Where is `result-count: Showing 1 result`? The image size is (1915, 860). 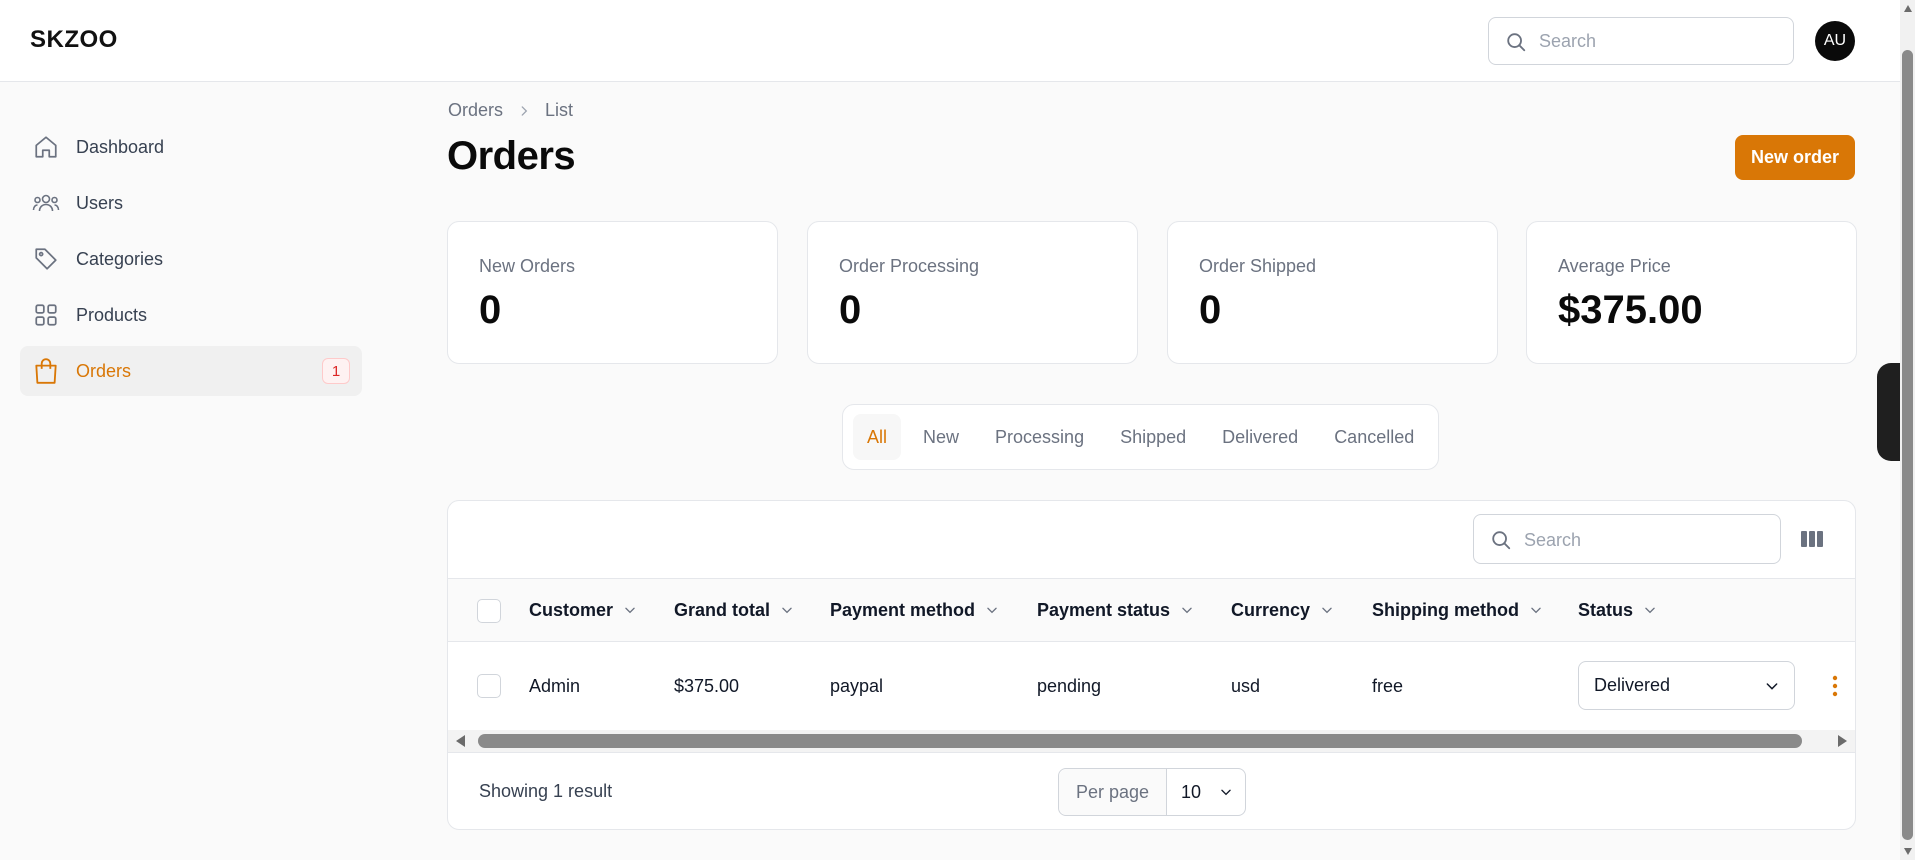
result-count: Showing 1 result is located at coordinates (546, 791).